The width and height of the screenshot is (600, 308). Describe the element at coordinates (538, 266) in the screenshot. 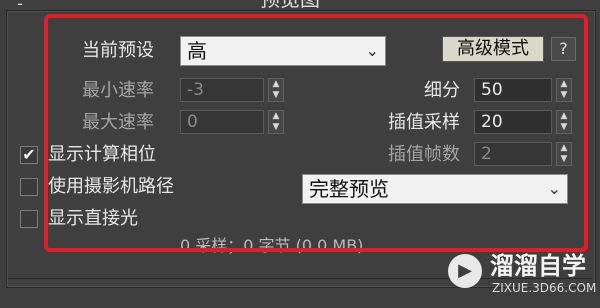

I see `watermark-title: 溜溜自学` at that location.